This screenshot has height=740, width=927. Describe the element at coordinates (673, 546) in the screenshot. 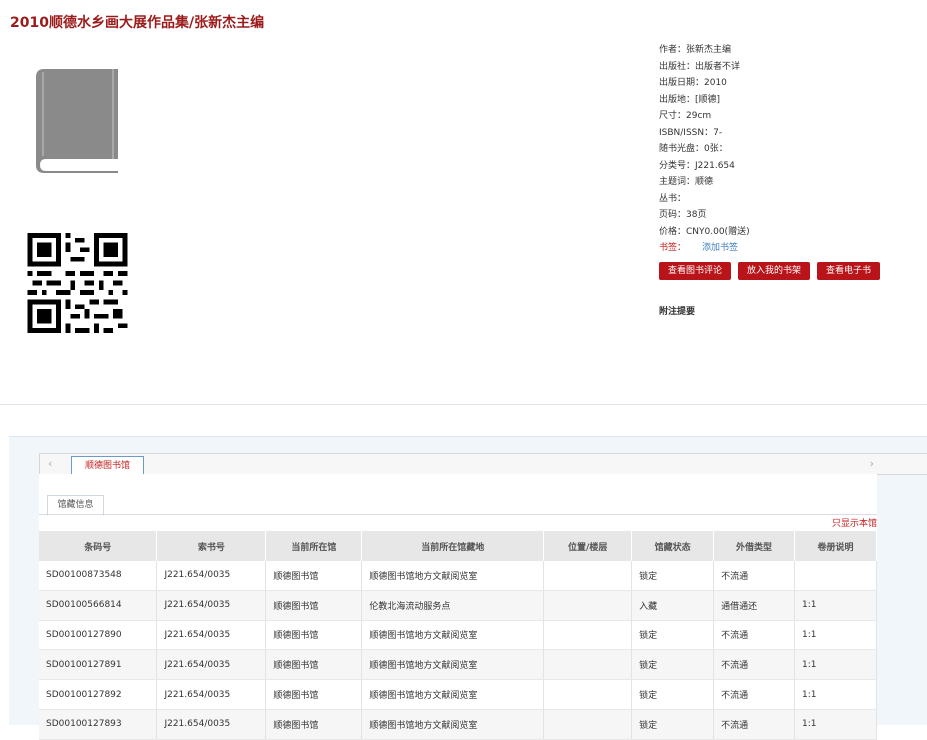

I see `col-status: 馆藏状态` at that location.